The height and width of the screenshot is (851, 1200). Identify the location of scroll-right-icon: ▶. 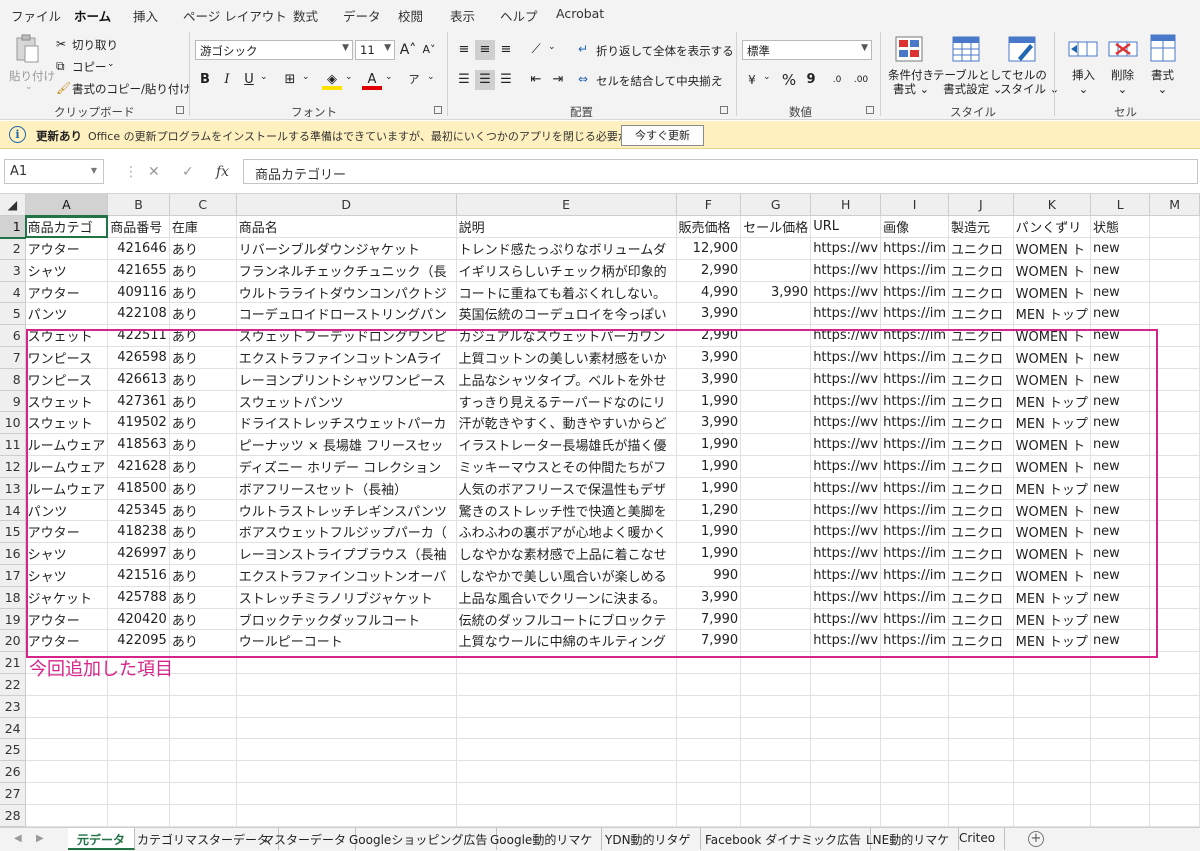
(40, 838).